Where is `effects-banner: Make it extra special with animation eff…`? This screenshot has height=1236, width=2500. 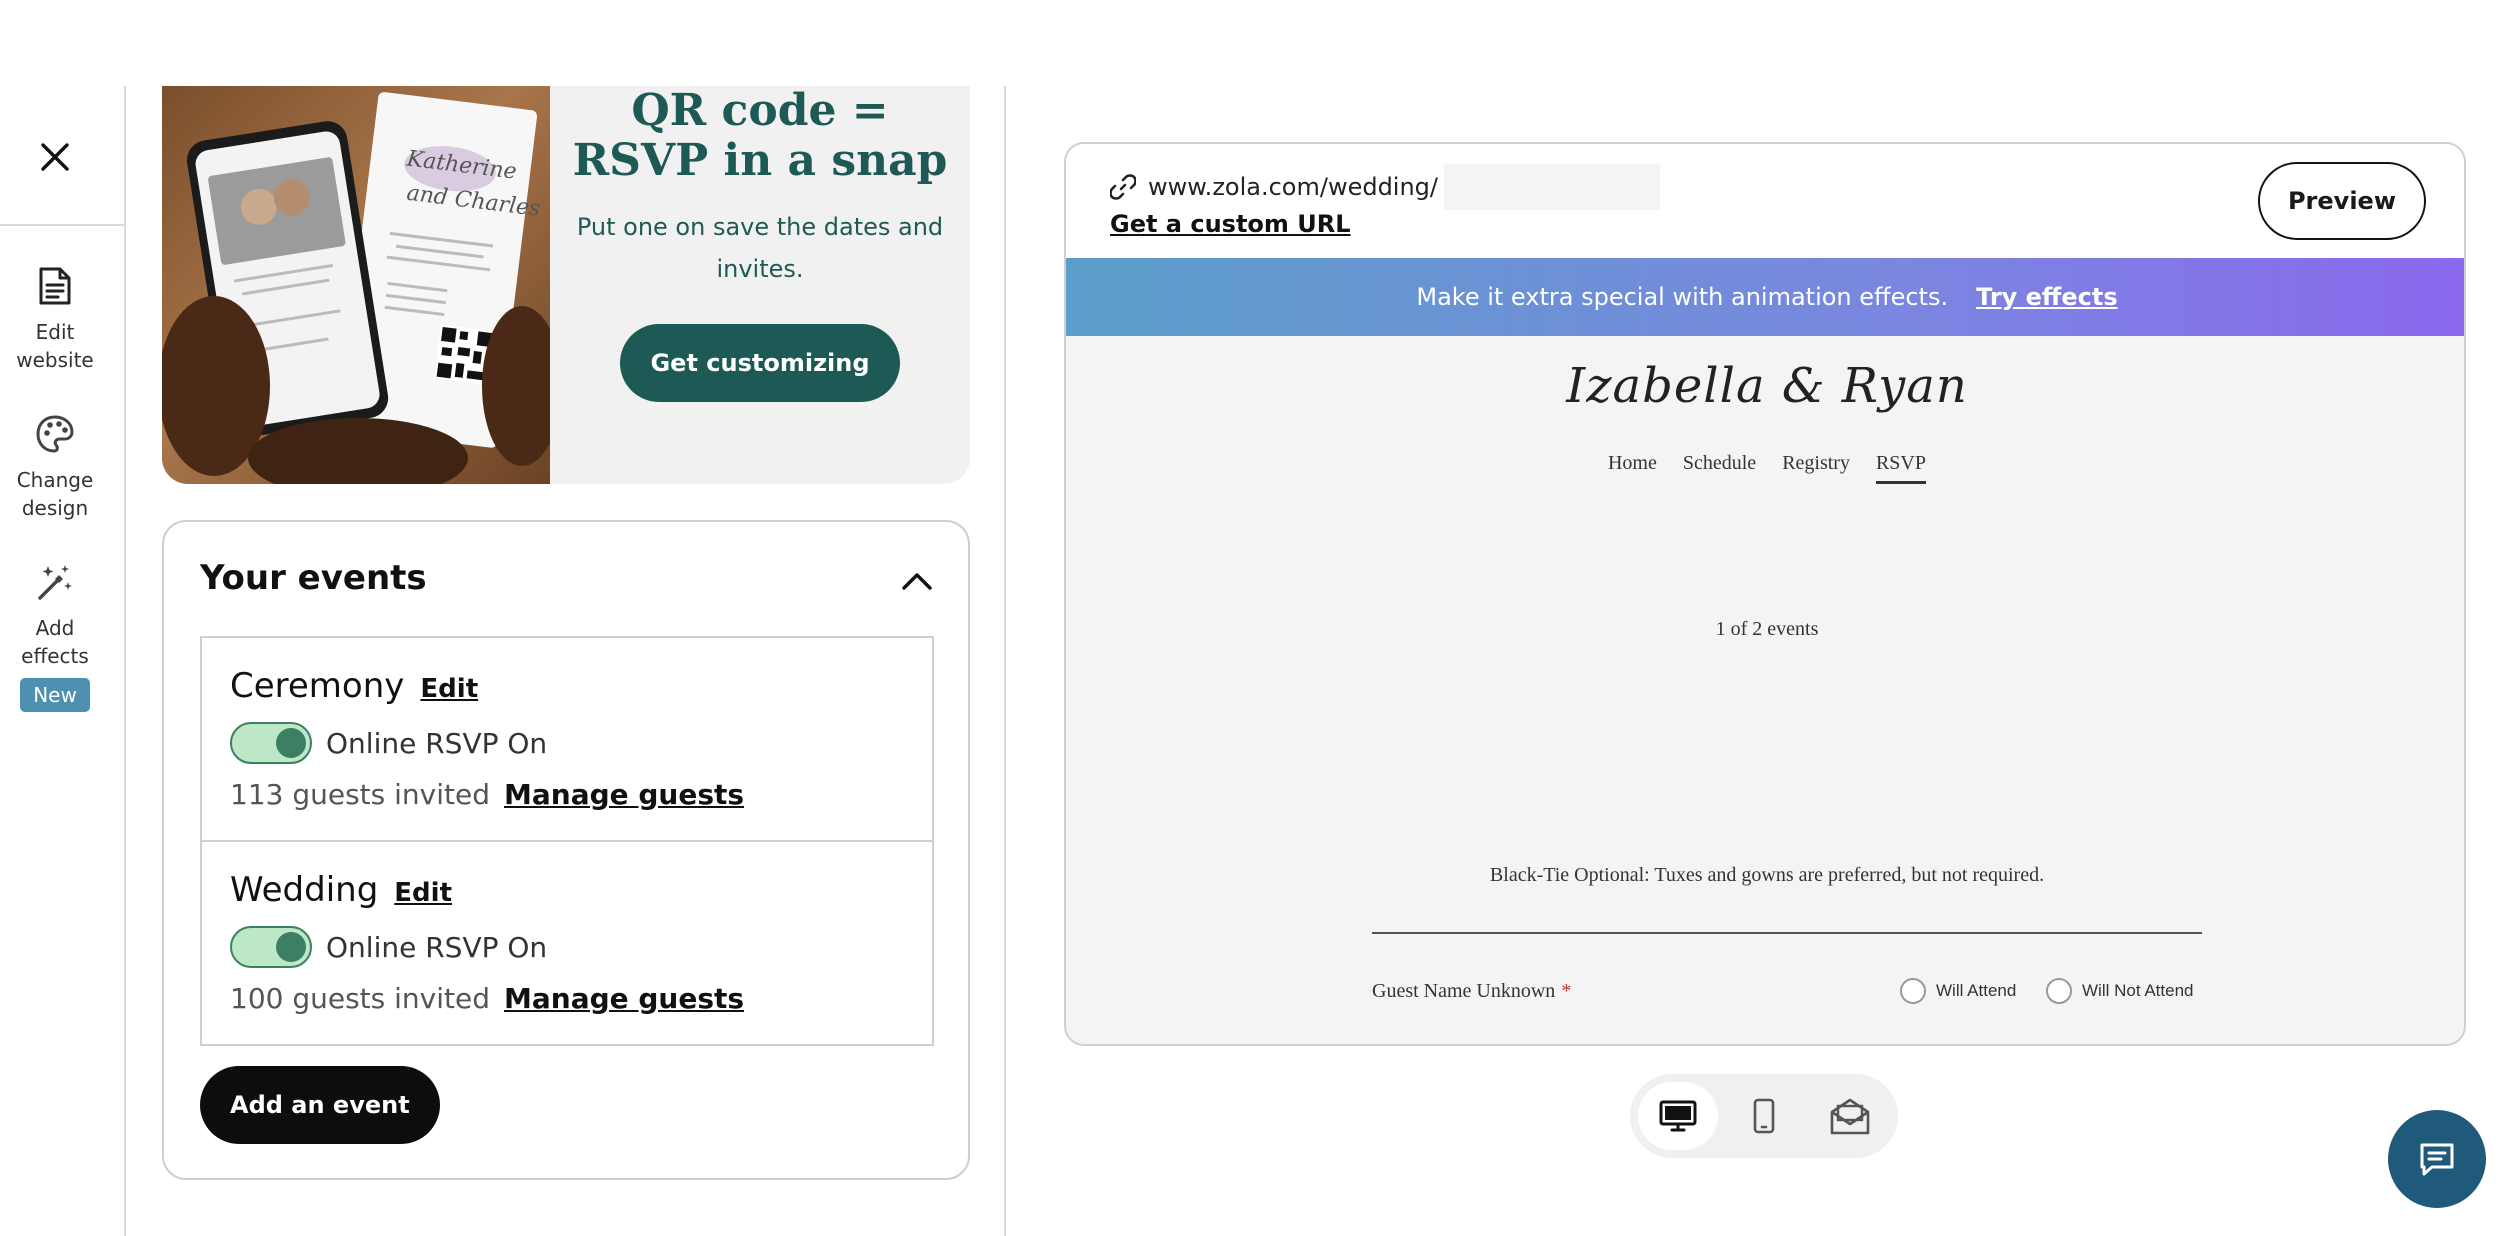 effects-banner: Make it extra special with animation eff… is located at coordinates (1765, 297).